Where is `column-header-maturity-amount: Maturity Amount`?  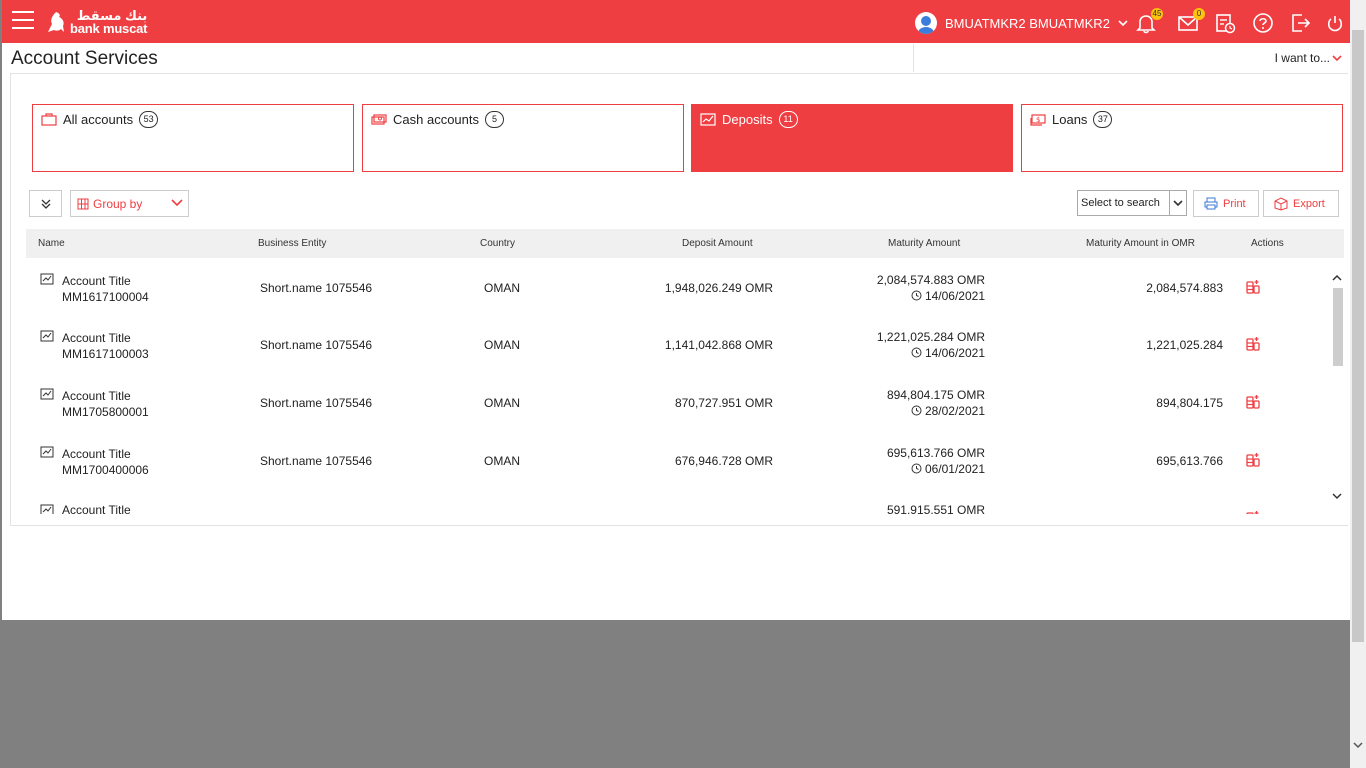 column-header-maturity-amount: Maturity Amount is located at coordinates (924, 243).